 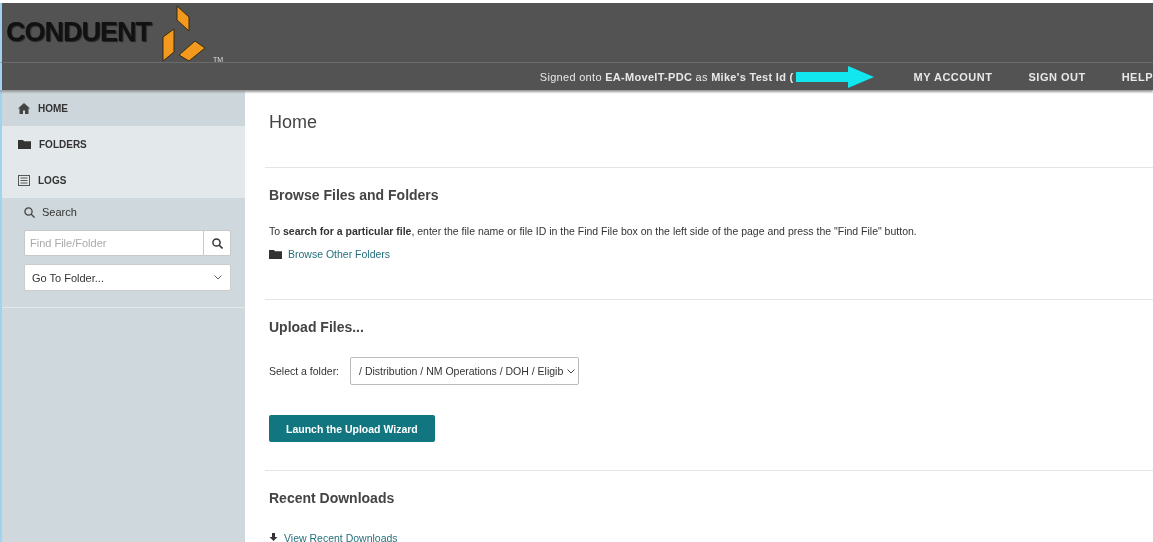 What do you see at coordinates (352, 428) in the screenshot?
I see `upload-wizard-button: Launch the Upload Wizard` at bounding box center [352, 428].